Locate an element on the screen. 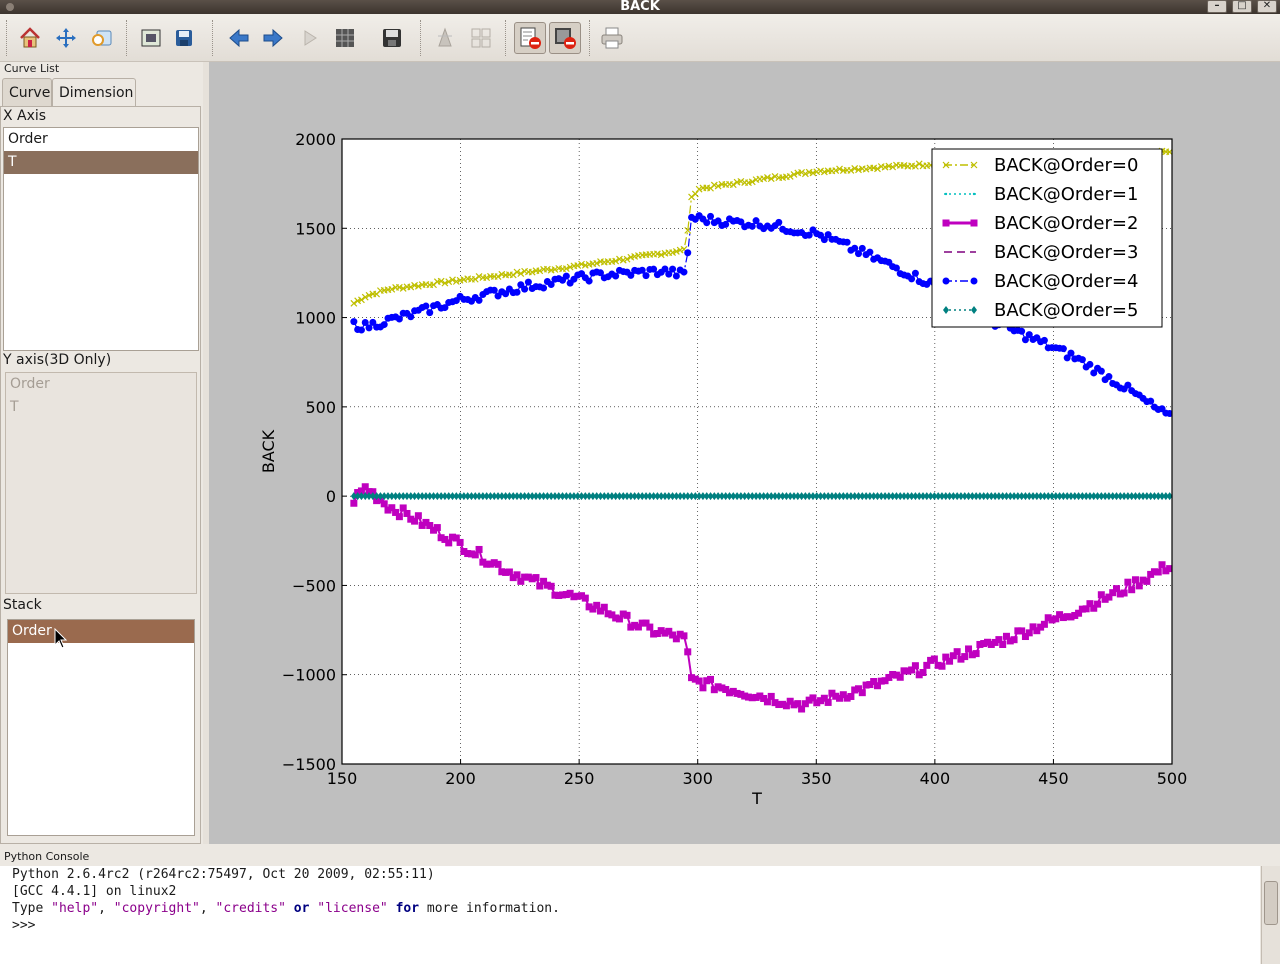 This screenshot has height=964, width=1280. remove-curve-icon is located at coordinates (530, 38).